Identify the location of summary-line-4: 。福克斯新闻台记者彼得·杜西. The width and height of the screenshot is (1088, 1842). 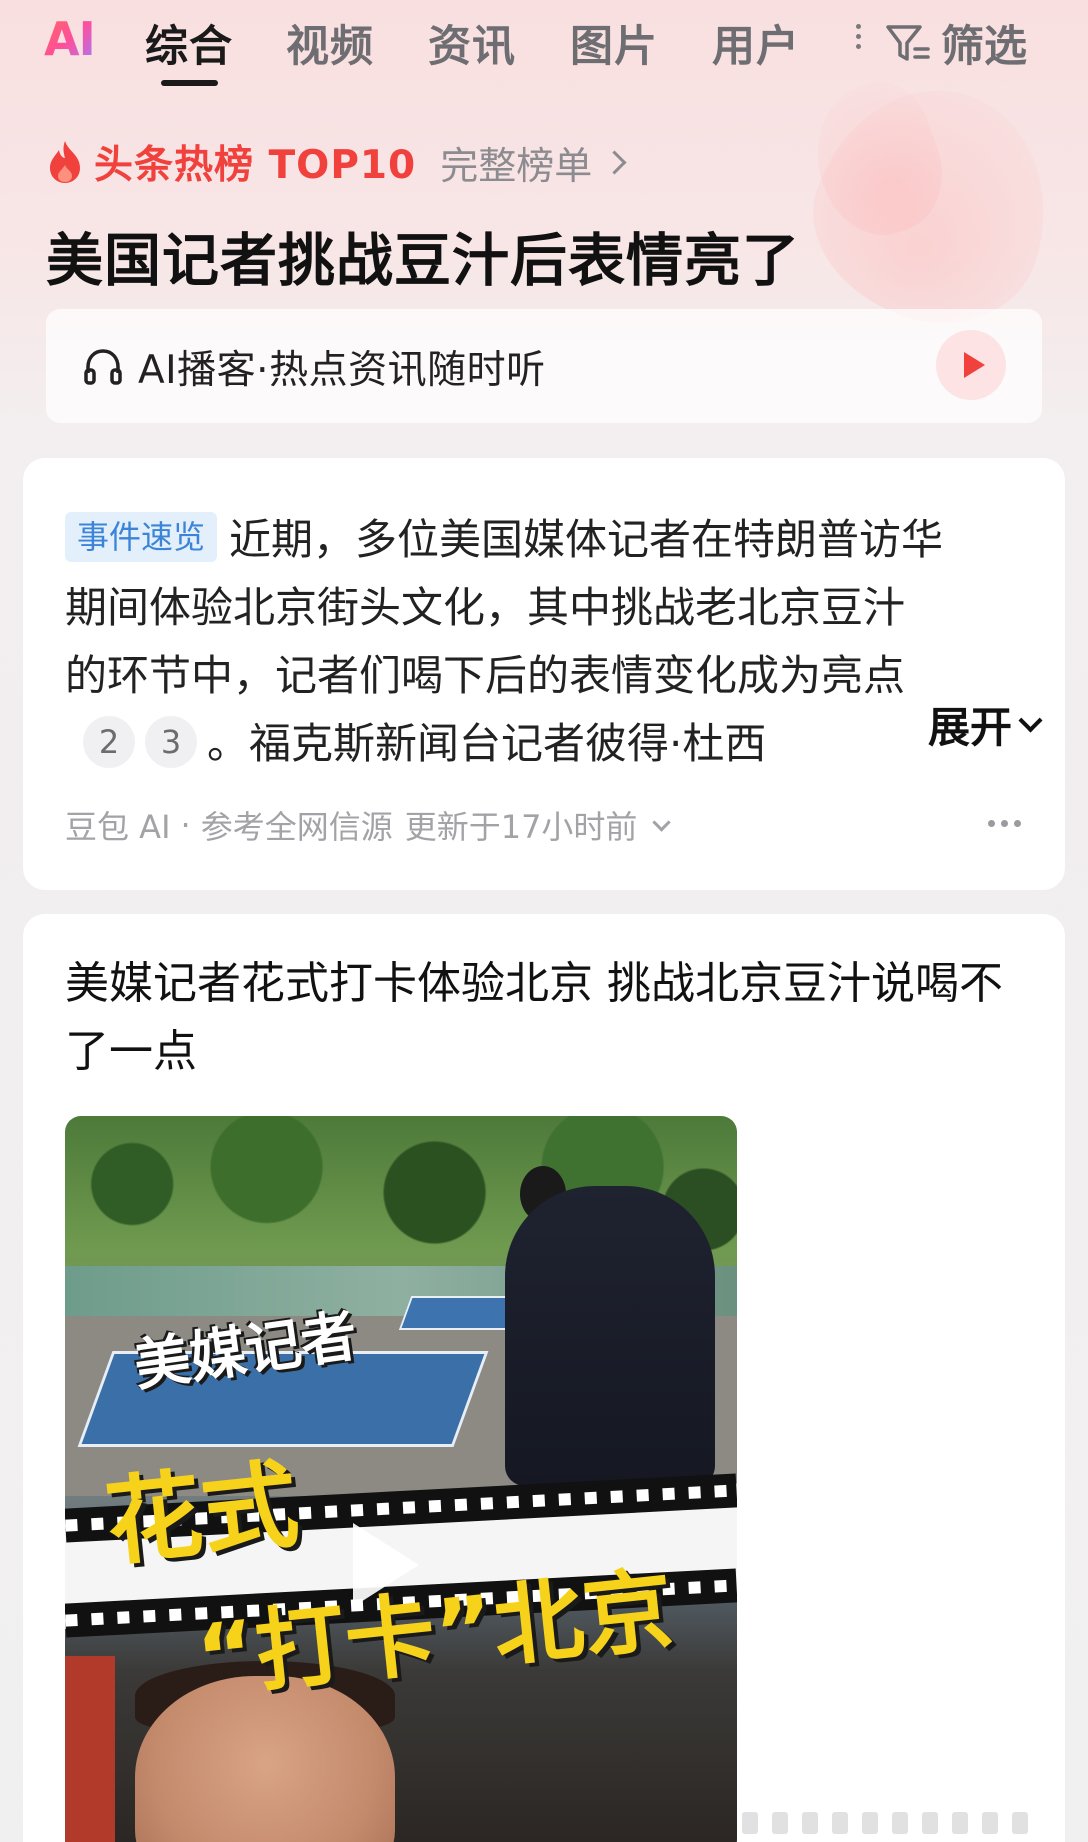
(487, 743).